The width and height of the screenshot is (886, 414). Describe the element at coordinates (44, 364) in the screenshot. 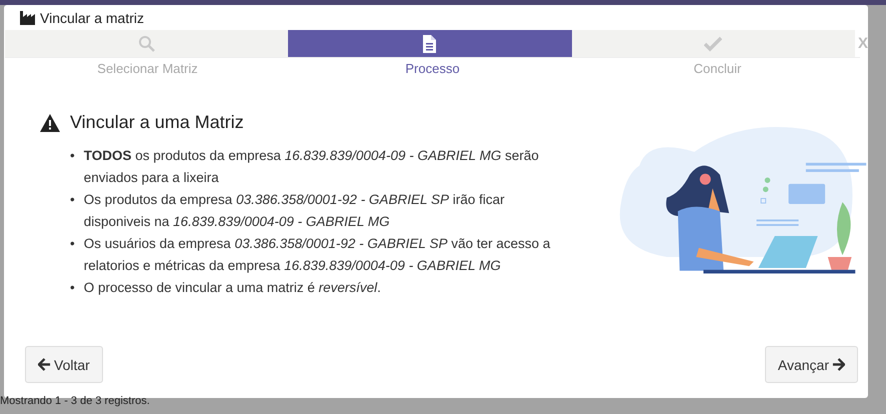

I see `arrow-left-icon` at that location.